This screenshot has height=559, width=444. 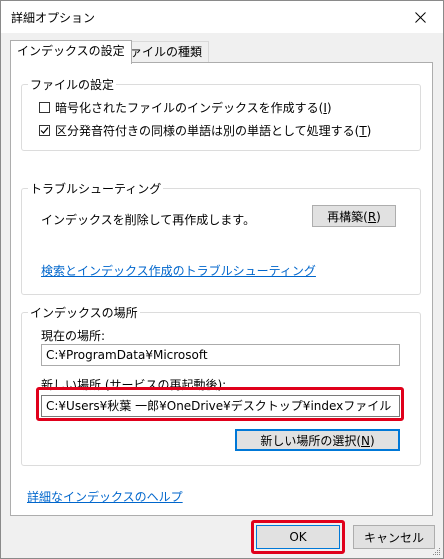 I want to click on rebuild-button: 再構築(R), so click(x=354, y=216).